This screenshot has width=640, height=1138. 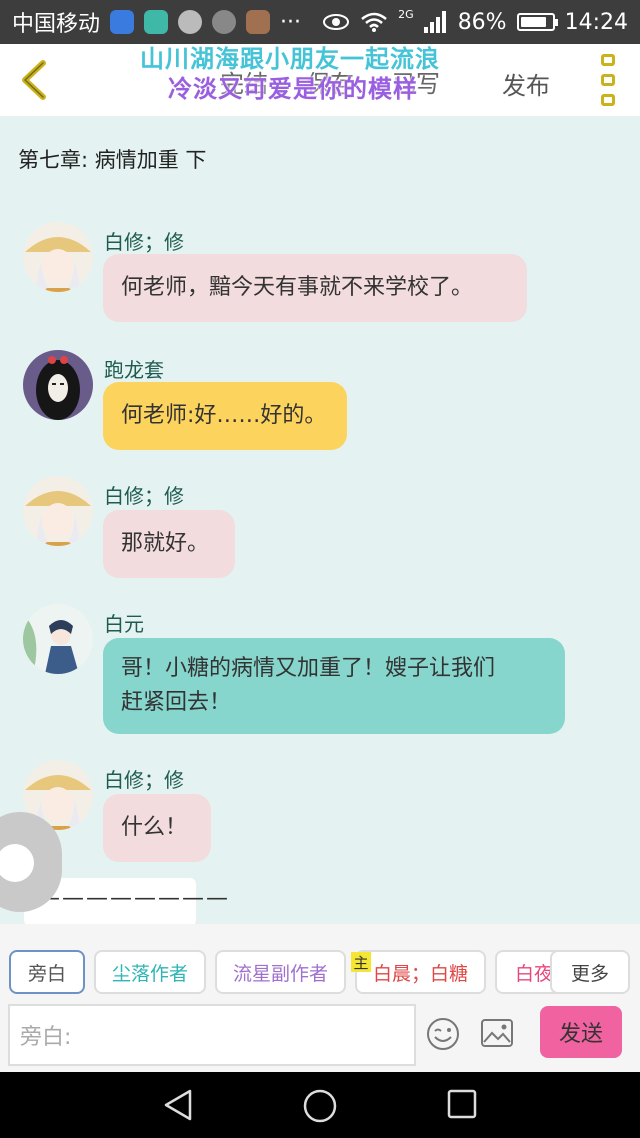 I want to click on moon-app-icon, so click(x=156, y=22).